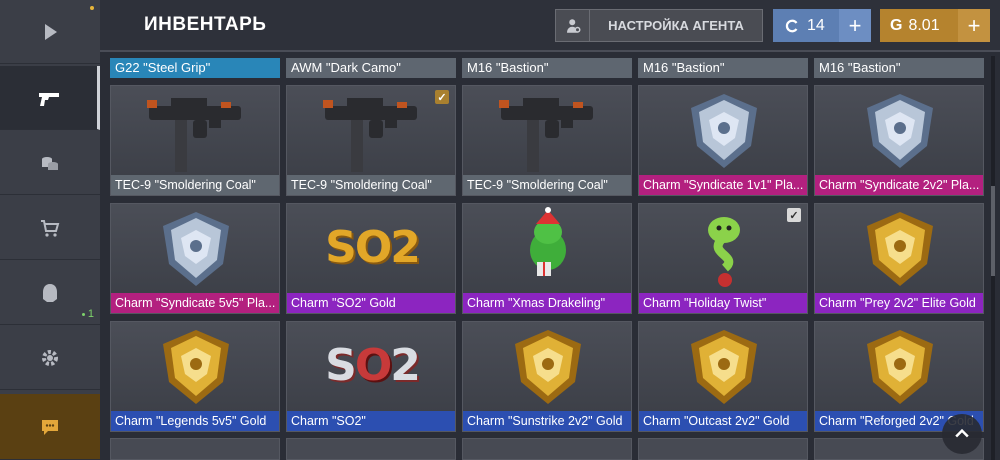 This screenshot has width=1000, height=460. I want to click on currency-g-amount: 8.01, so click(924, 25).